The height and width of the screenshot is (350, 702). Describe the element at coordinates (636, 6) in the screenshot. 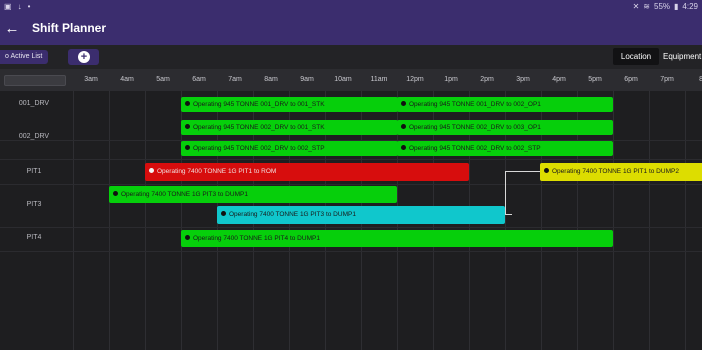

I see `mute-icon: ✕` at that location.